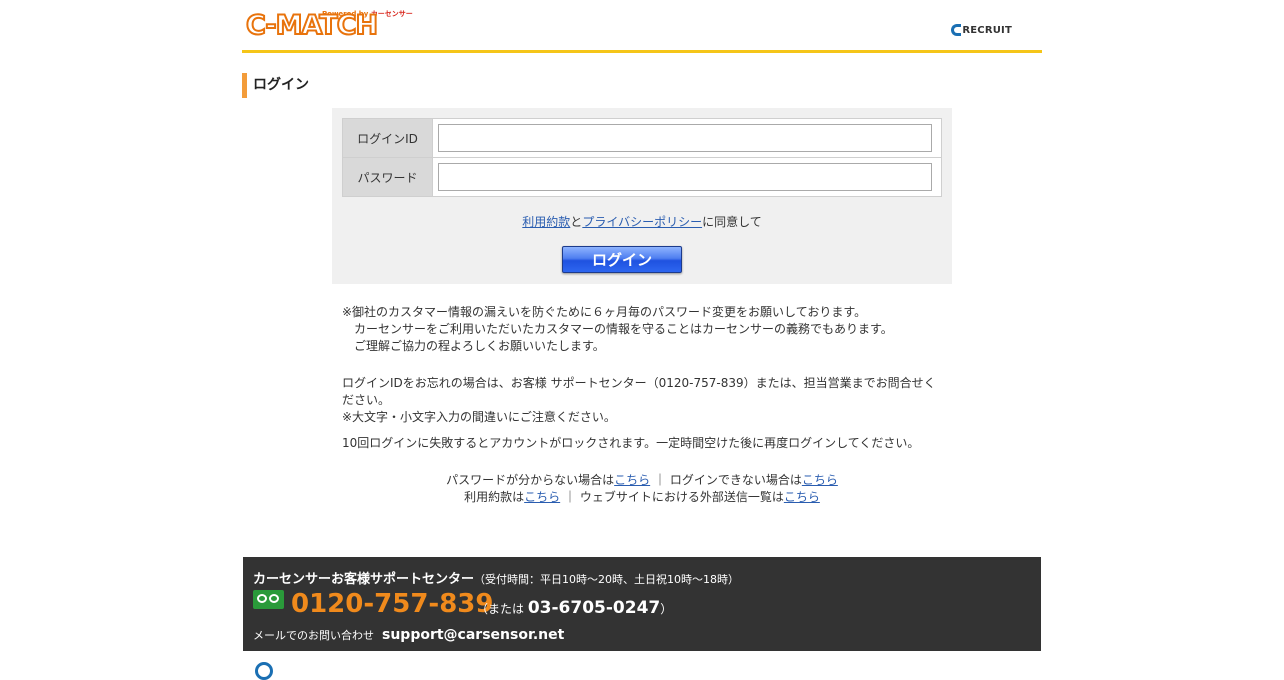 Image resolution: width=1284 pixels, height=680 pixels. What do you see at coordinates (473, 635) in the screenshot?
I see `support-email: support@carsensor.net` at bounding box center [473, 635].